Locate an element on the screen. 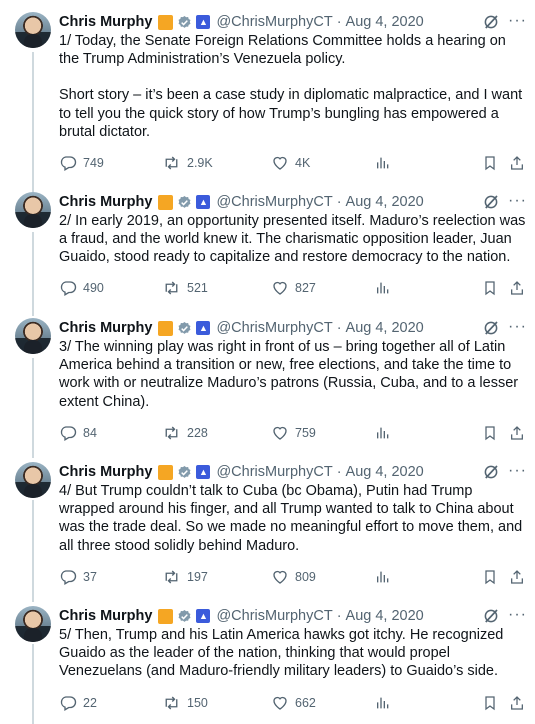 This screenshot has height=724, width=535. retweet-button: 197 is located at coordinates (185, 577).